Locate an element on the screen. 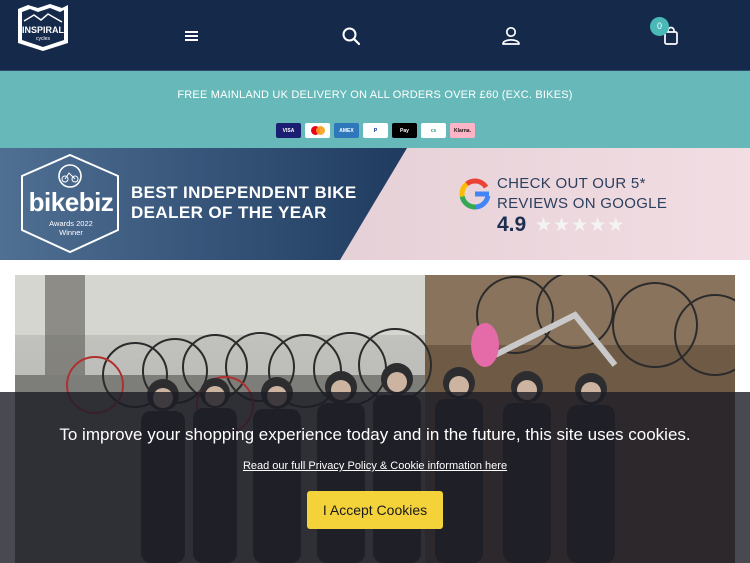 The height and width of the screenshot is (563, 750). svg-text: INSPIRAL is located at coordinates (43, 30).